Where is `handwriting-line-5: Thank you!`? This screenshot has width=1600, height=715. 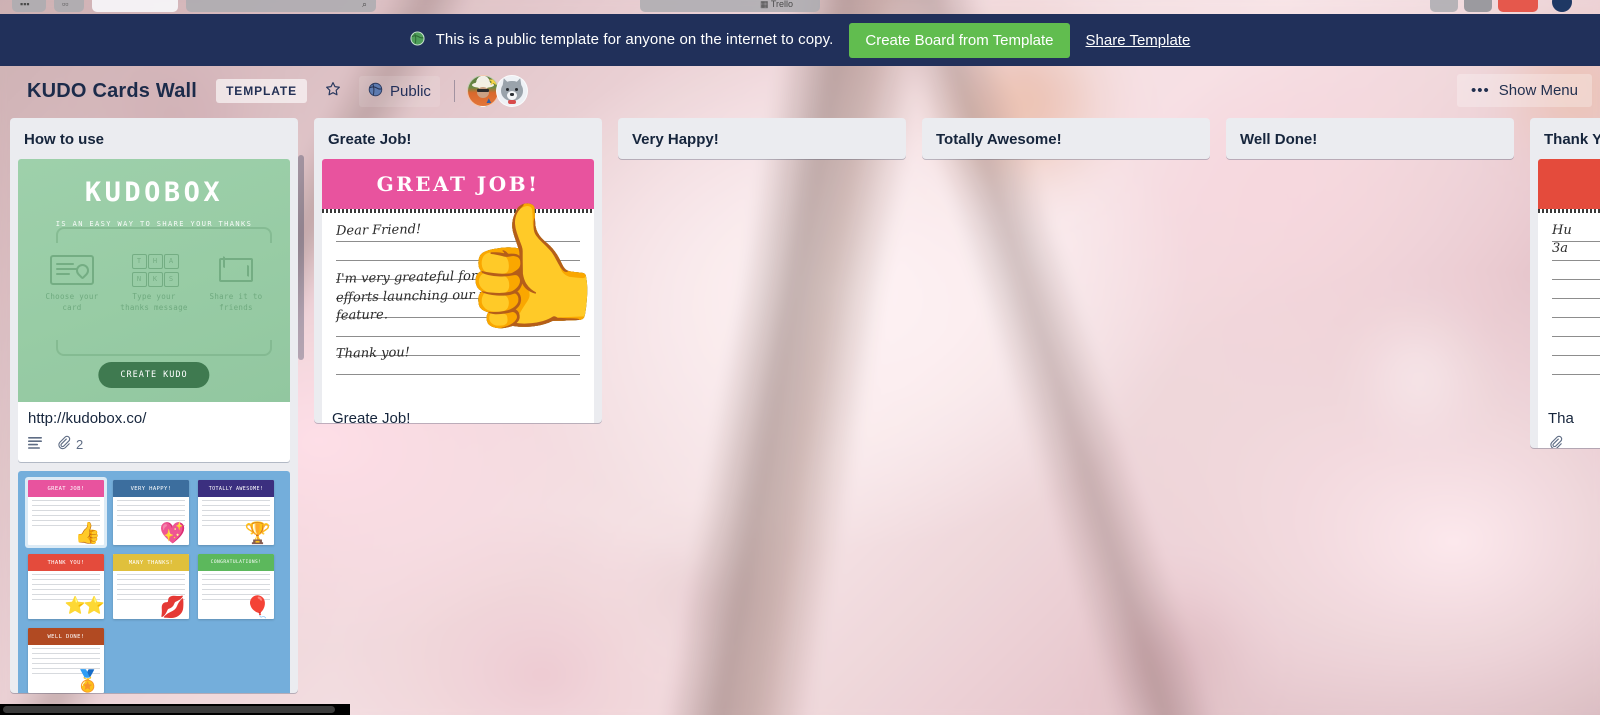
handwriting-line-5: Thank you! is located at coordinates (373, 353).